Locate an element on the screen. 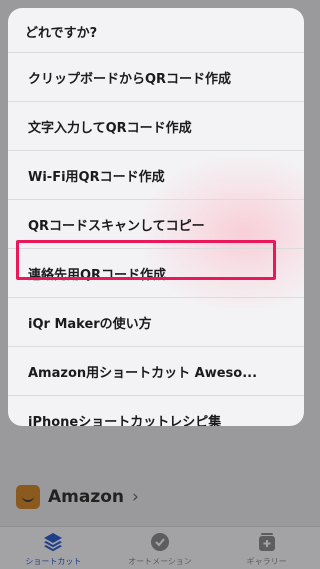 The width and height of the screenshot is (320, 569). menu-item-wifi-qr: Wi-Fi用QRコード作成 is located at coordinates (156, 175).